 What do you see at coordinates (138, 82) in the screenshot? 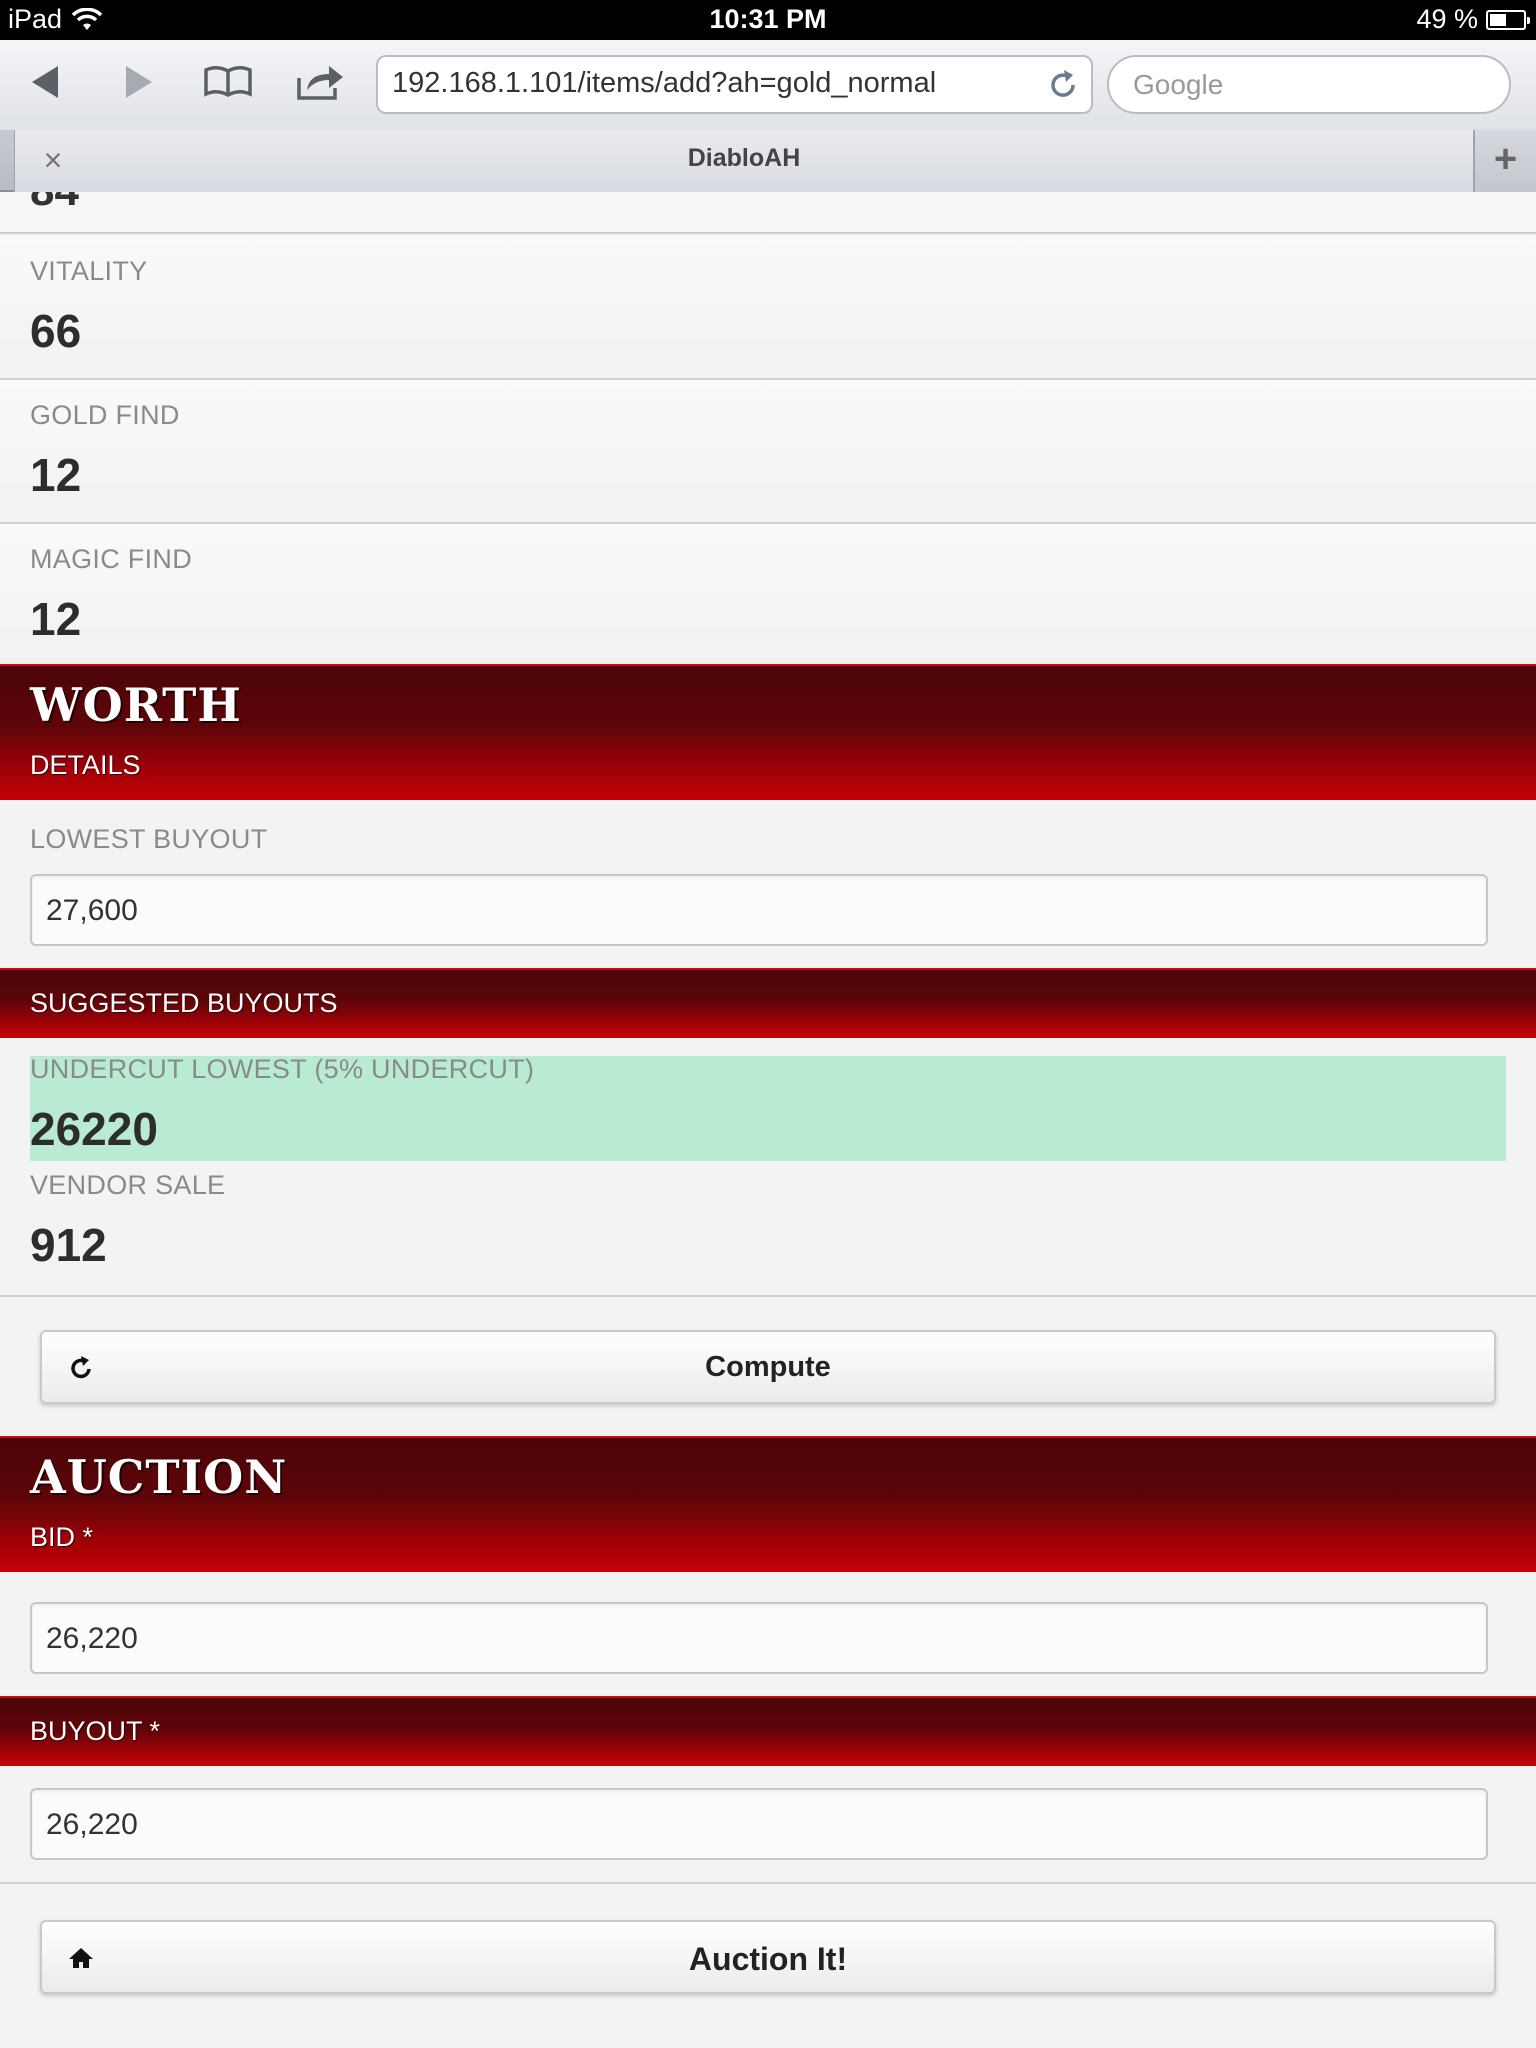
I see `forward-icon` at bounding box center [138, 82].